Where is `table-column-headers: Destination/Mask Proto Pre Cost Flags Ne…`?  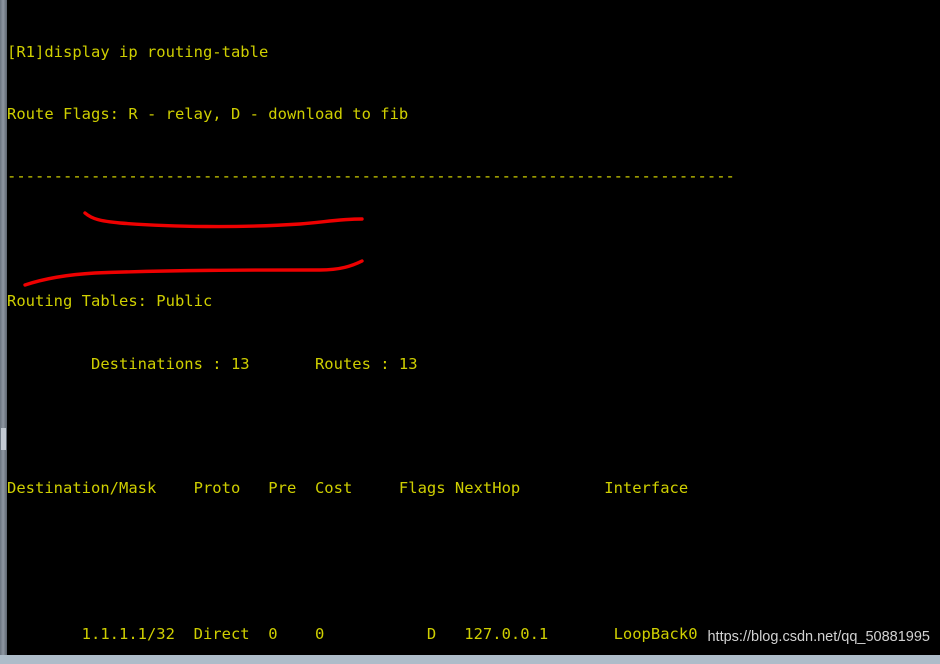 table-column-headers: Destination/Mask Proto Pre Cost Flags Ne… is located at coordinates (348, 488).